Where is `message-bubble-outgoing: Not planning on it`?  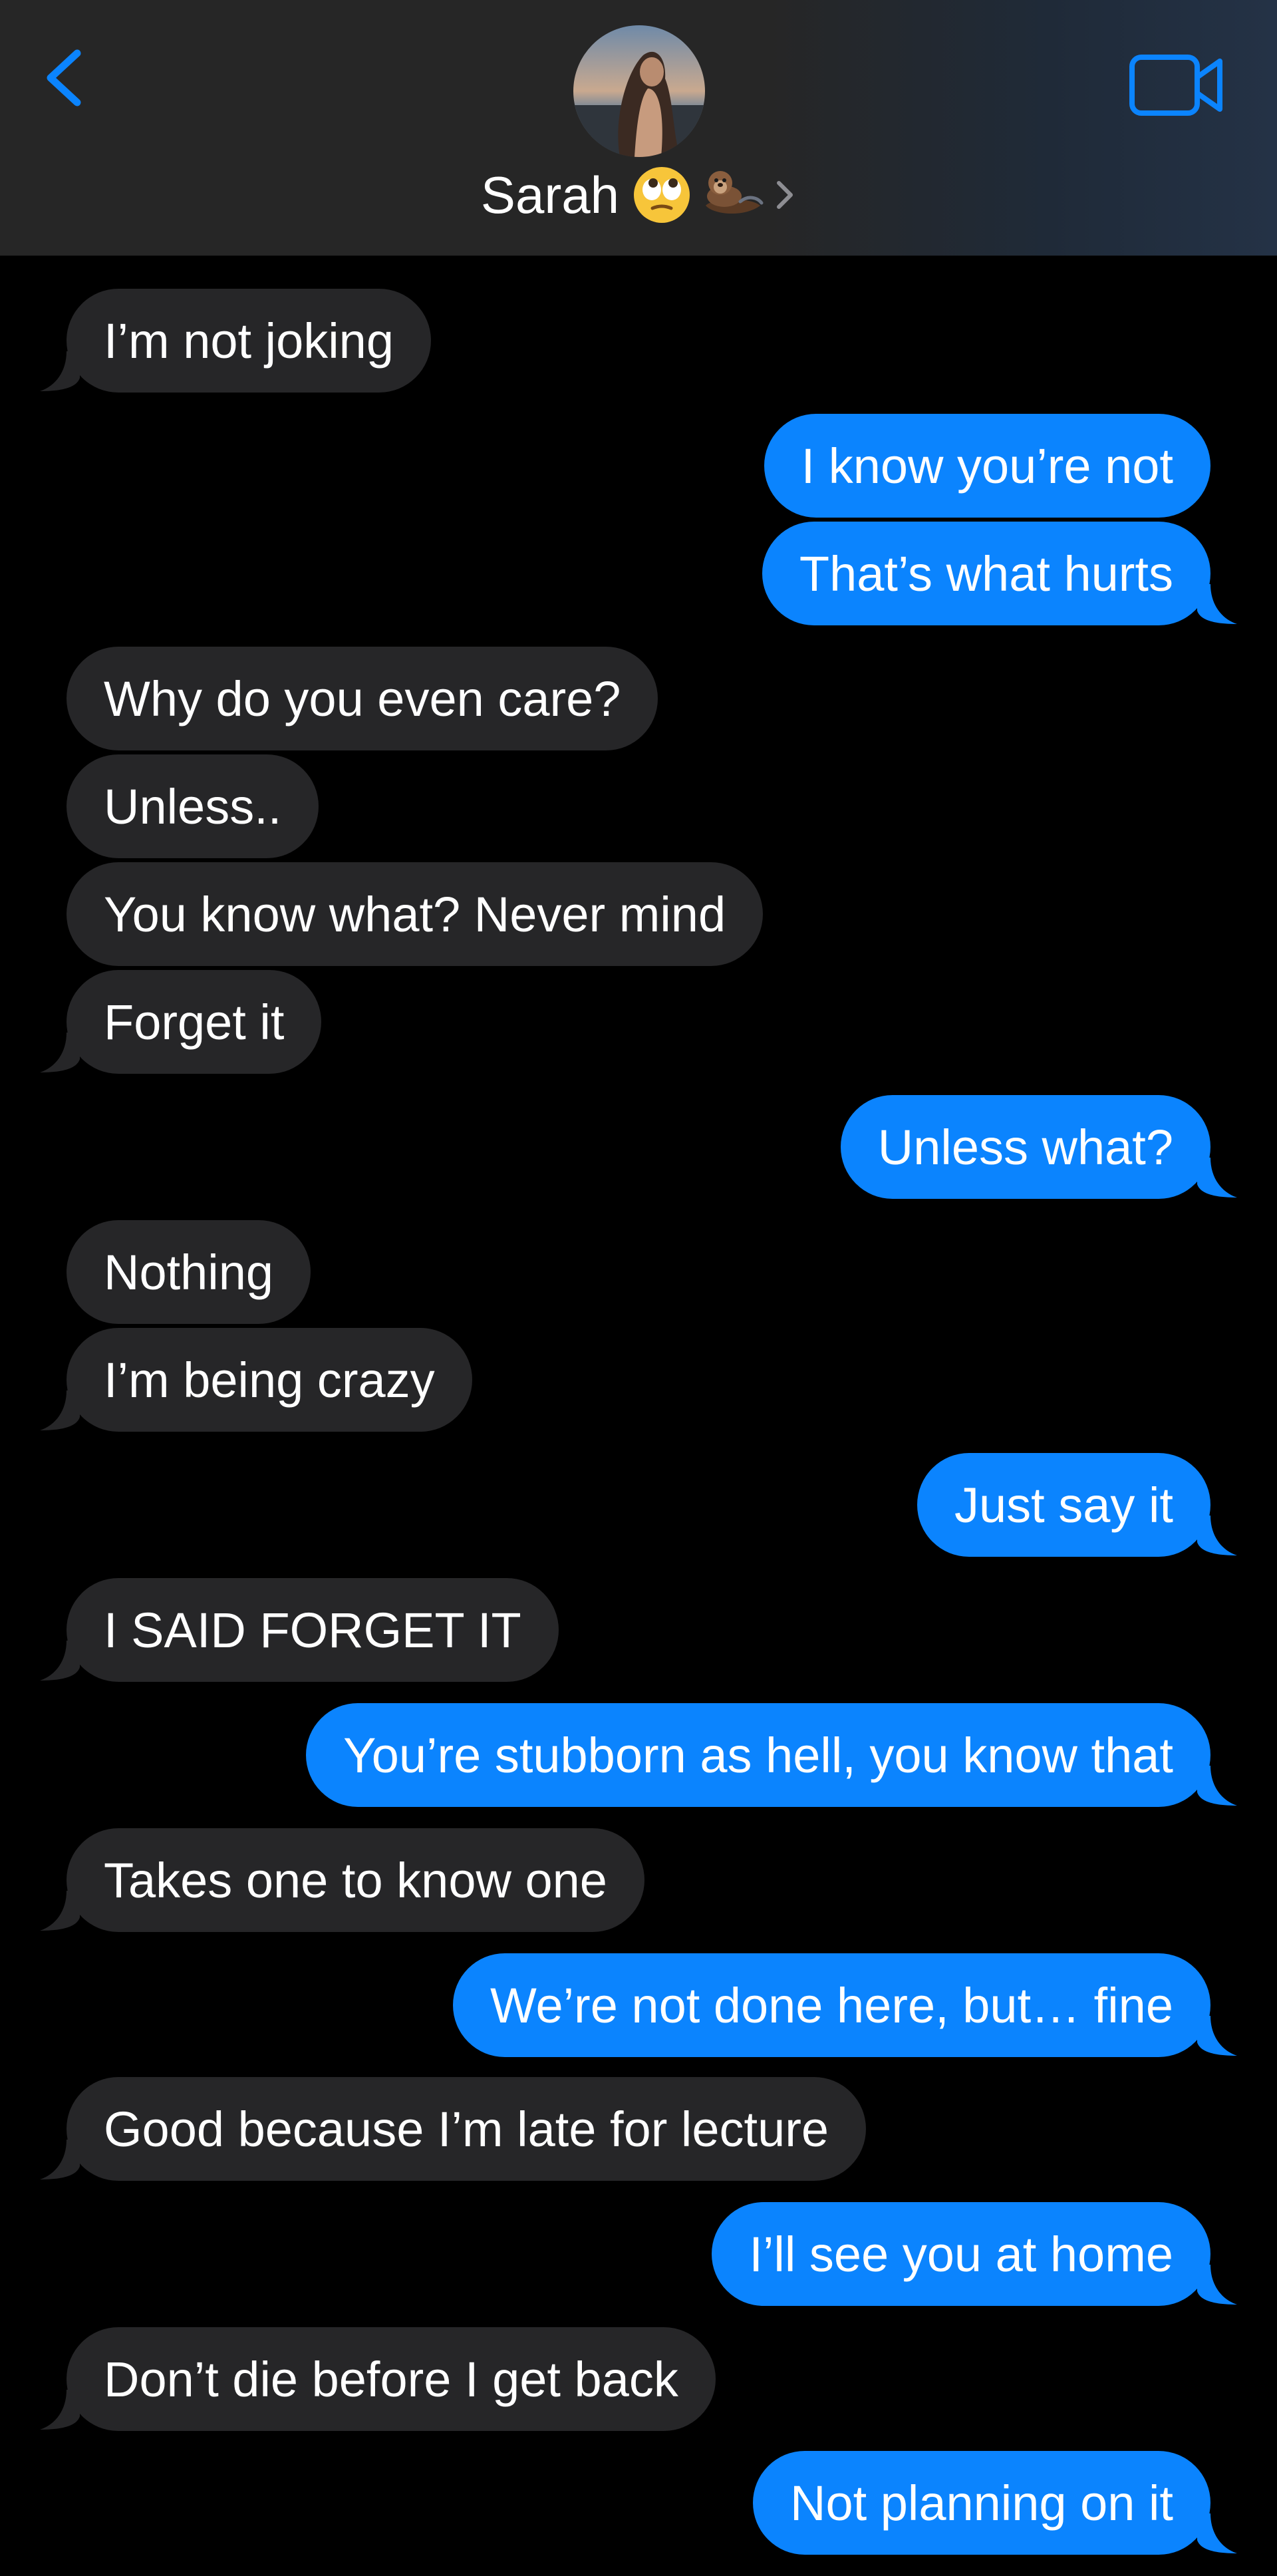 message-bubble-outgoing: Not planning on it is located at coordinates (995, 2503).